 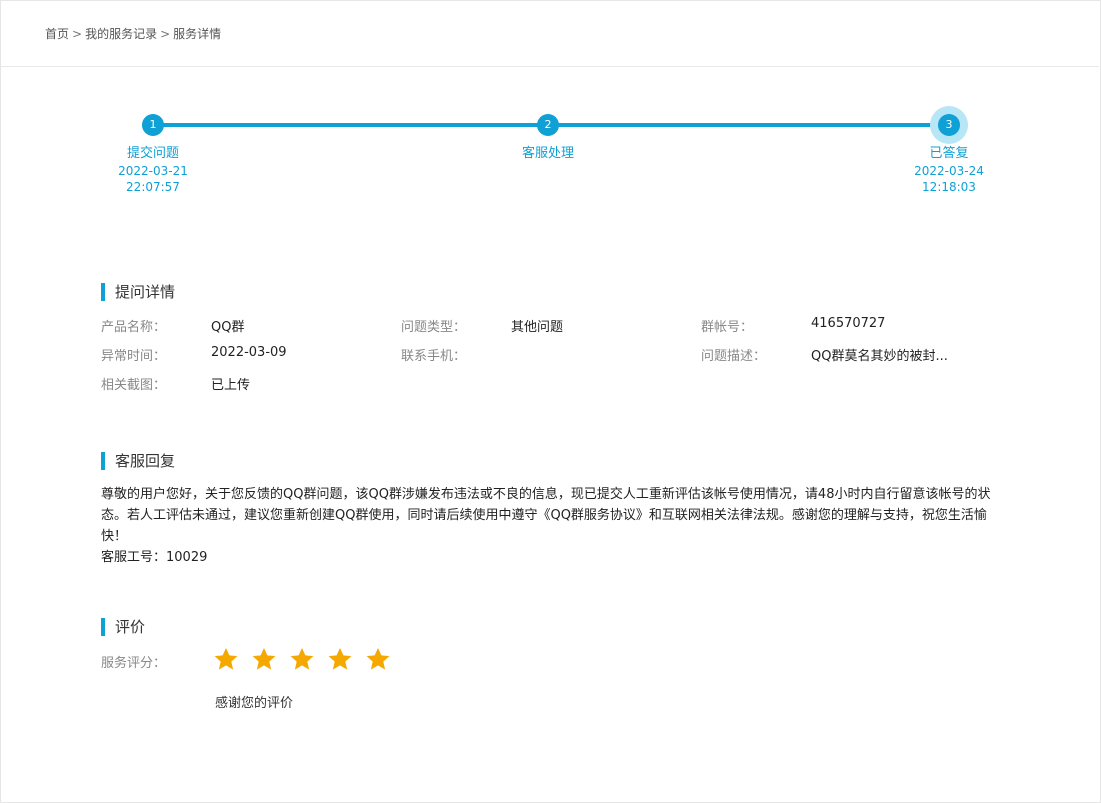 What do you see at coordinates (549, 66) in the screenshot?
I see `header-divider` at bounding box center [549, 66].